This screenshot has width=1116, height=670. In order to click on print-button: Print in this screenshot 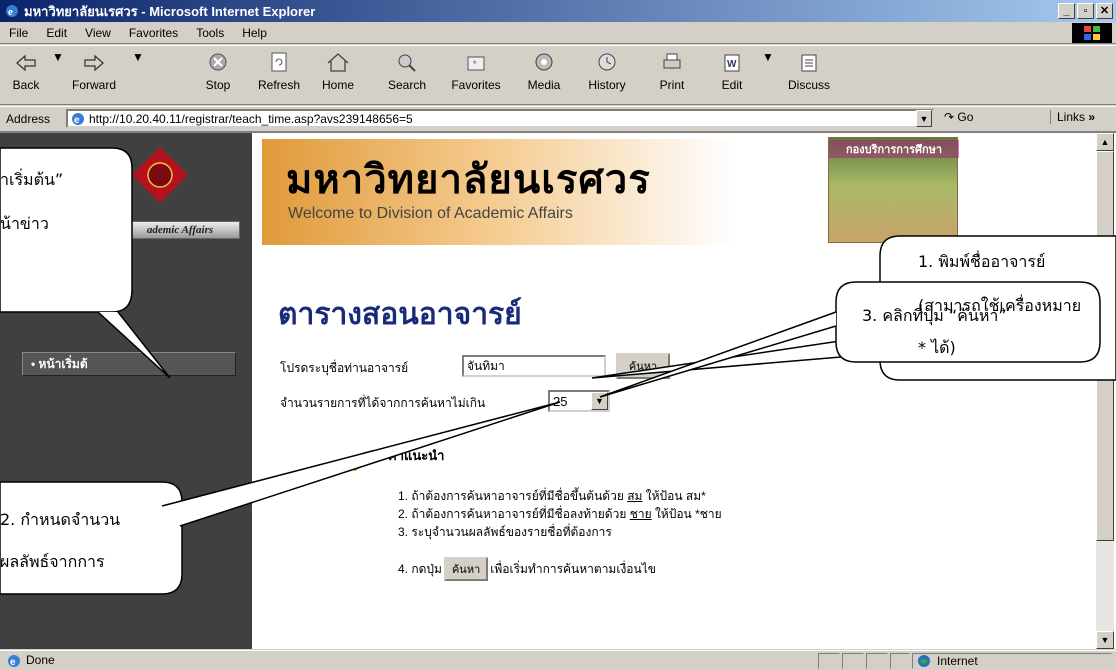, I will do `click(672, 76)`.